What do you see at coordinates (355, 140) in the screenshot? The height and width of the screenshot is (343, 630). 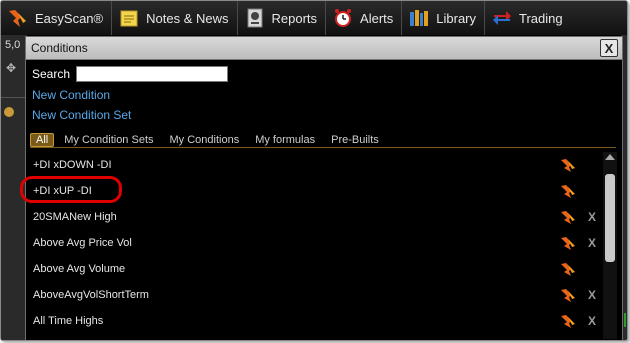 I see `tab-pre-builts: Pre-Builts` at bounding box center [355, 140].